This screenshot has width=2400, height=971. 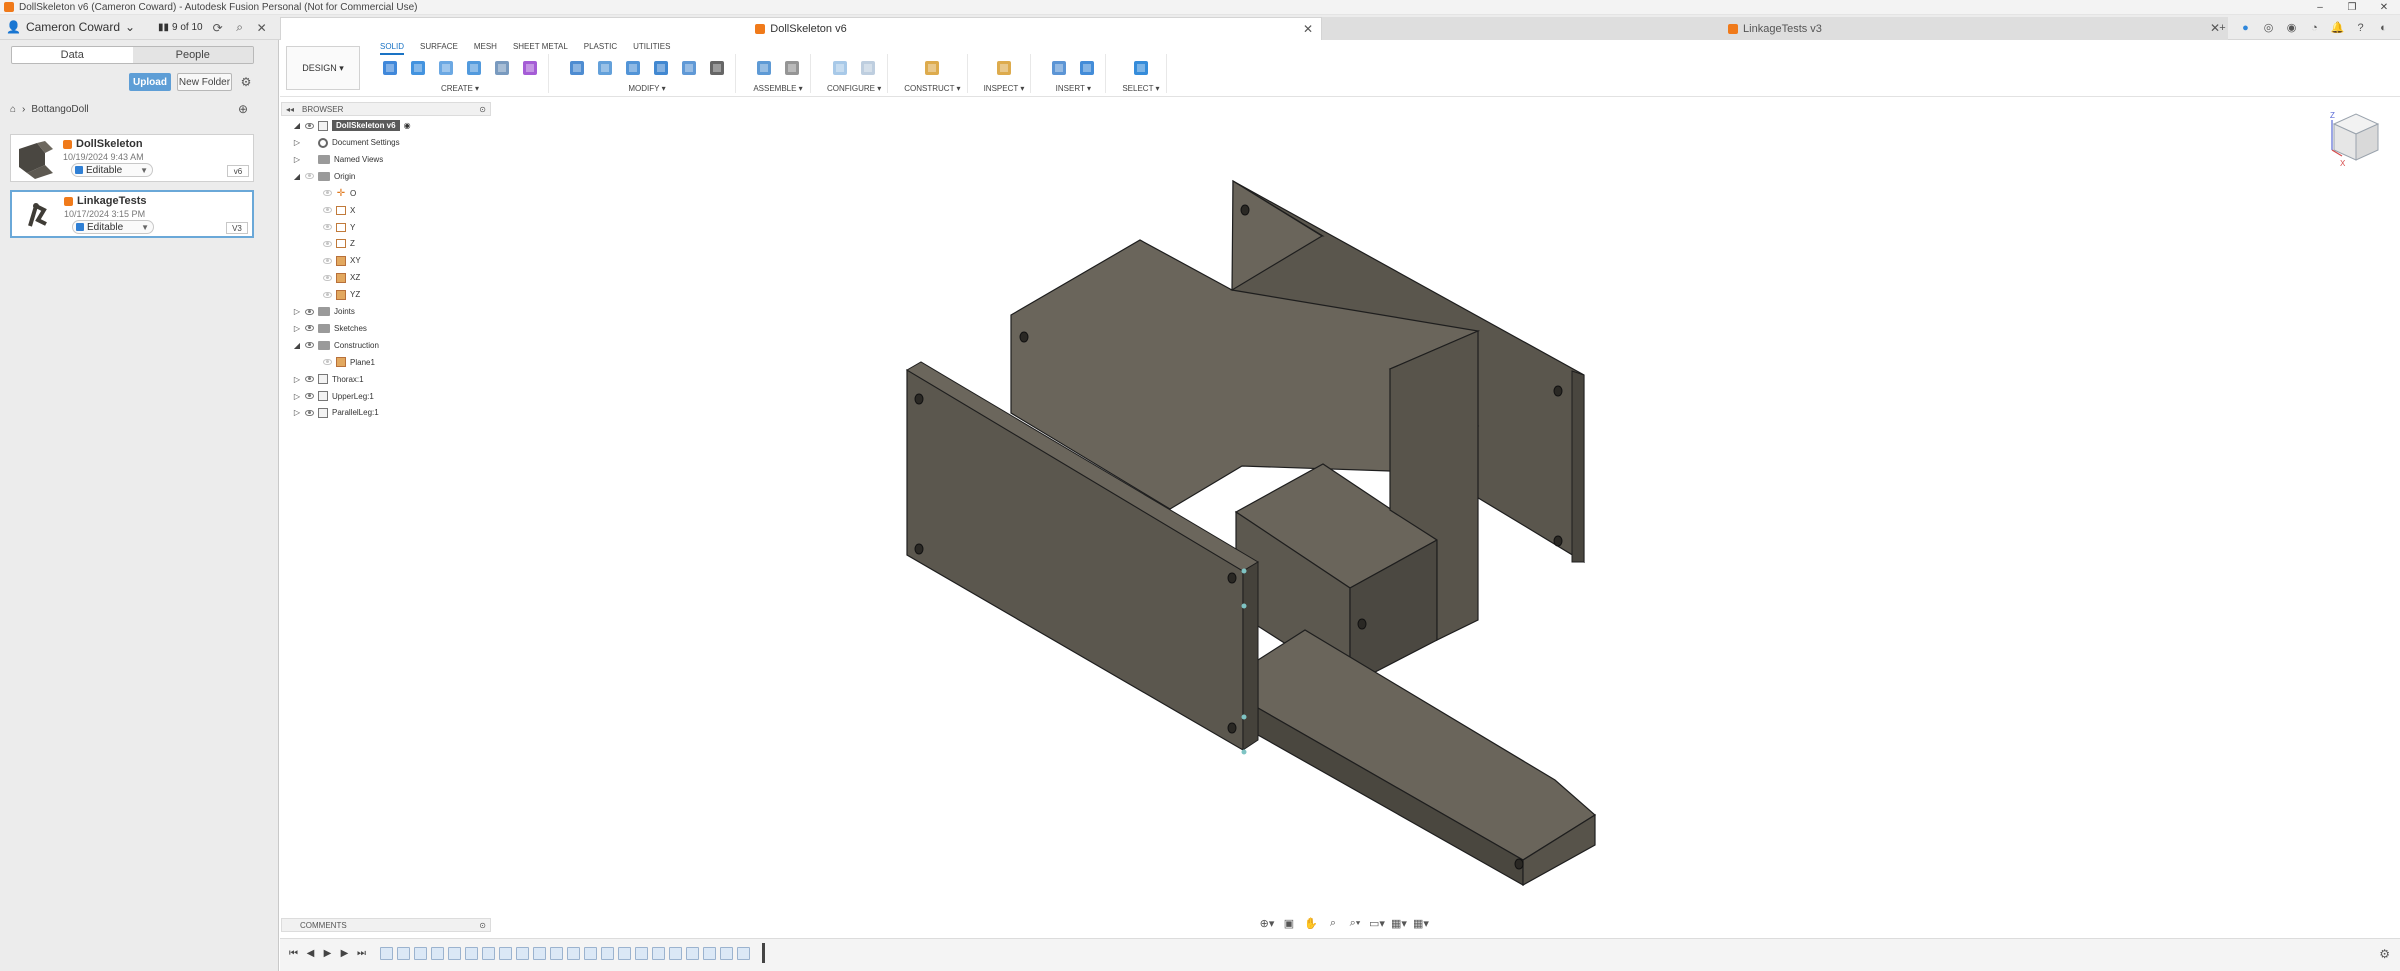 What do you see at coordinates (113, 227) in the screenshot?
I see `file-status-dropdown: Editable ▼` at bounding box center [113, 227].